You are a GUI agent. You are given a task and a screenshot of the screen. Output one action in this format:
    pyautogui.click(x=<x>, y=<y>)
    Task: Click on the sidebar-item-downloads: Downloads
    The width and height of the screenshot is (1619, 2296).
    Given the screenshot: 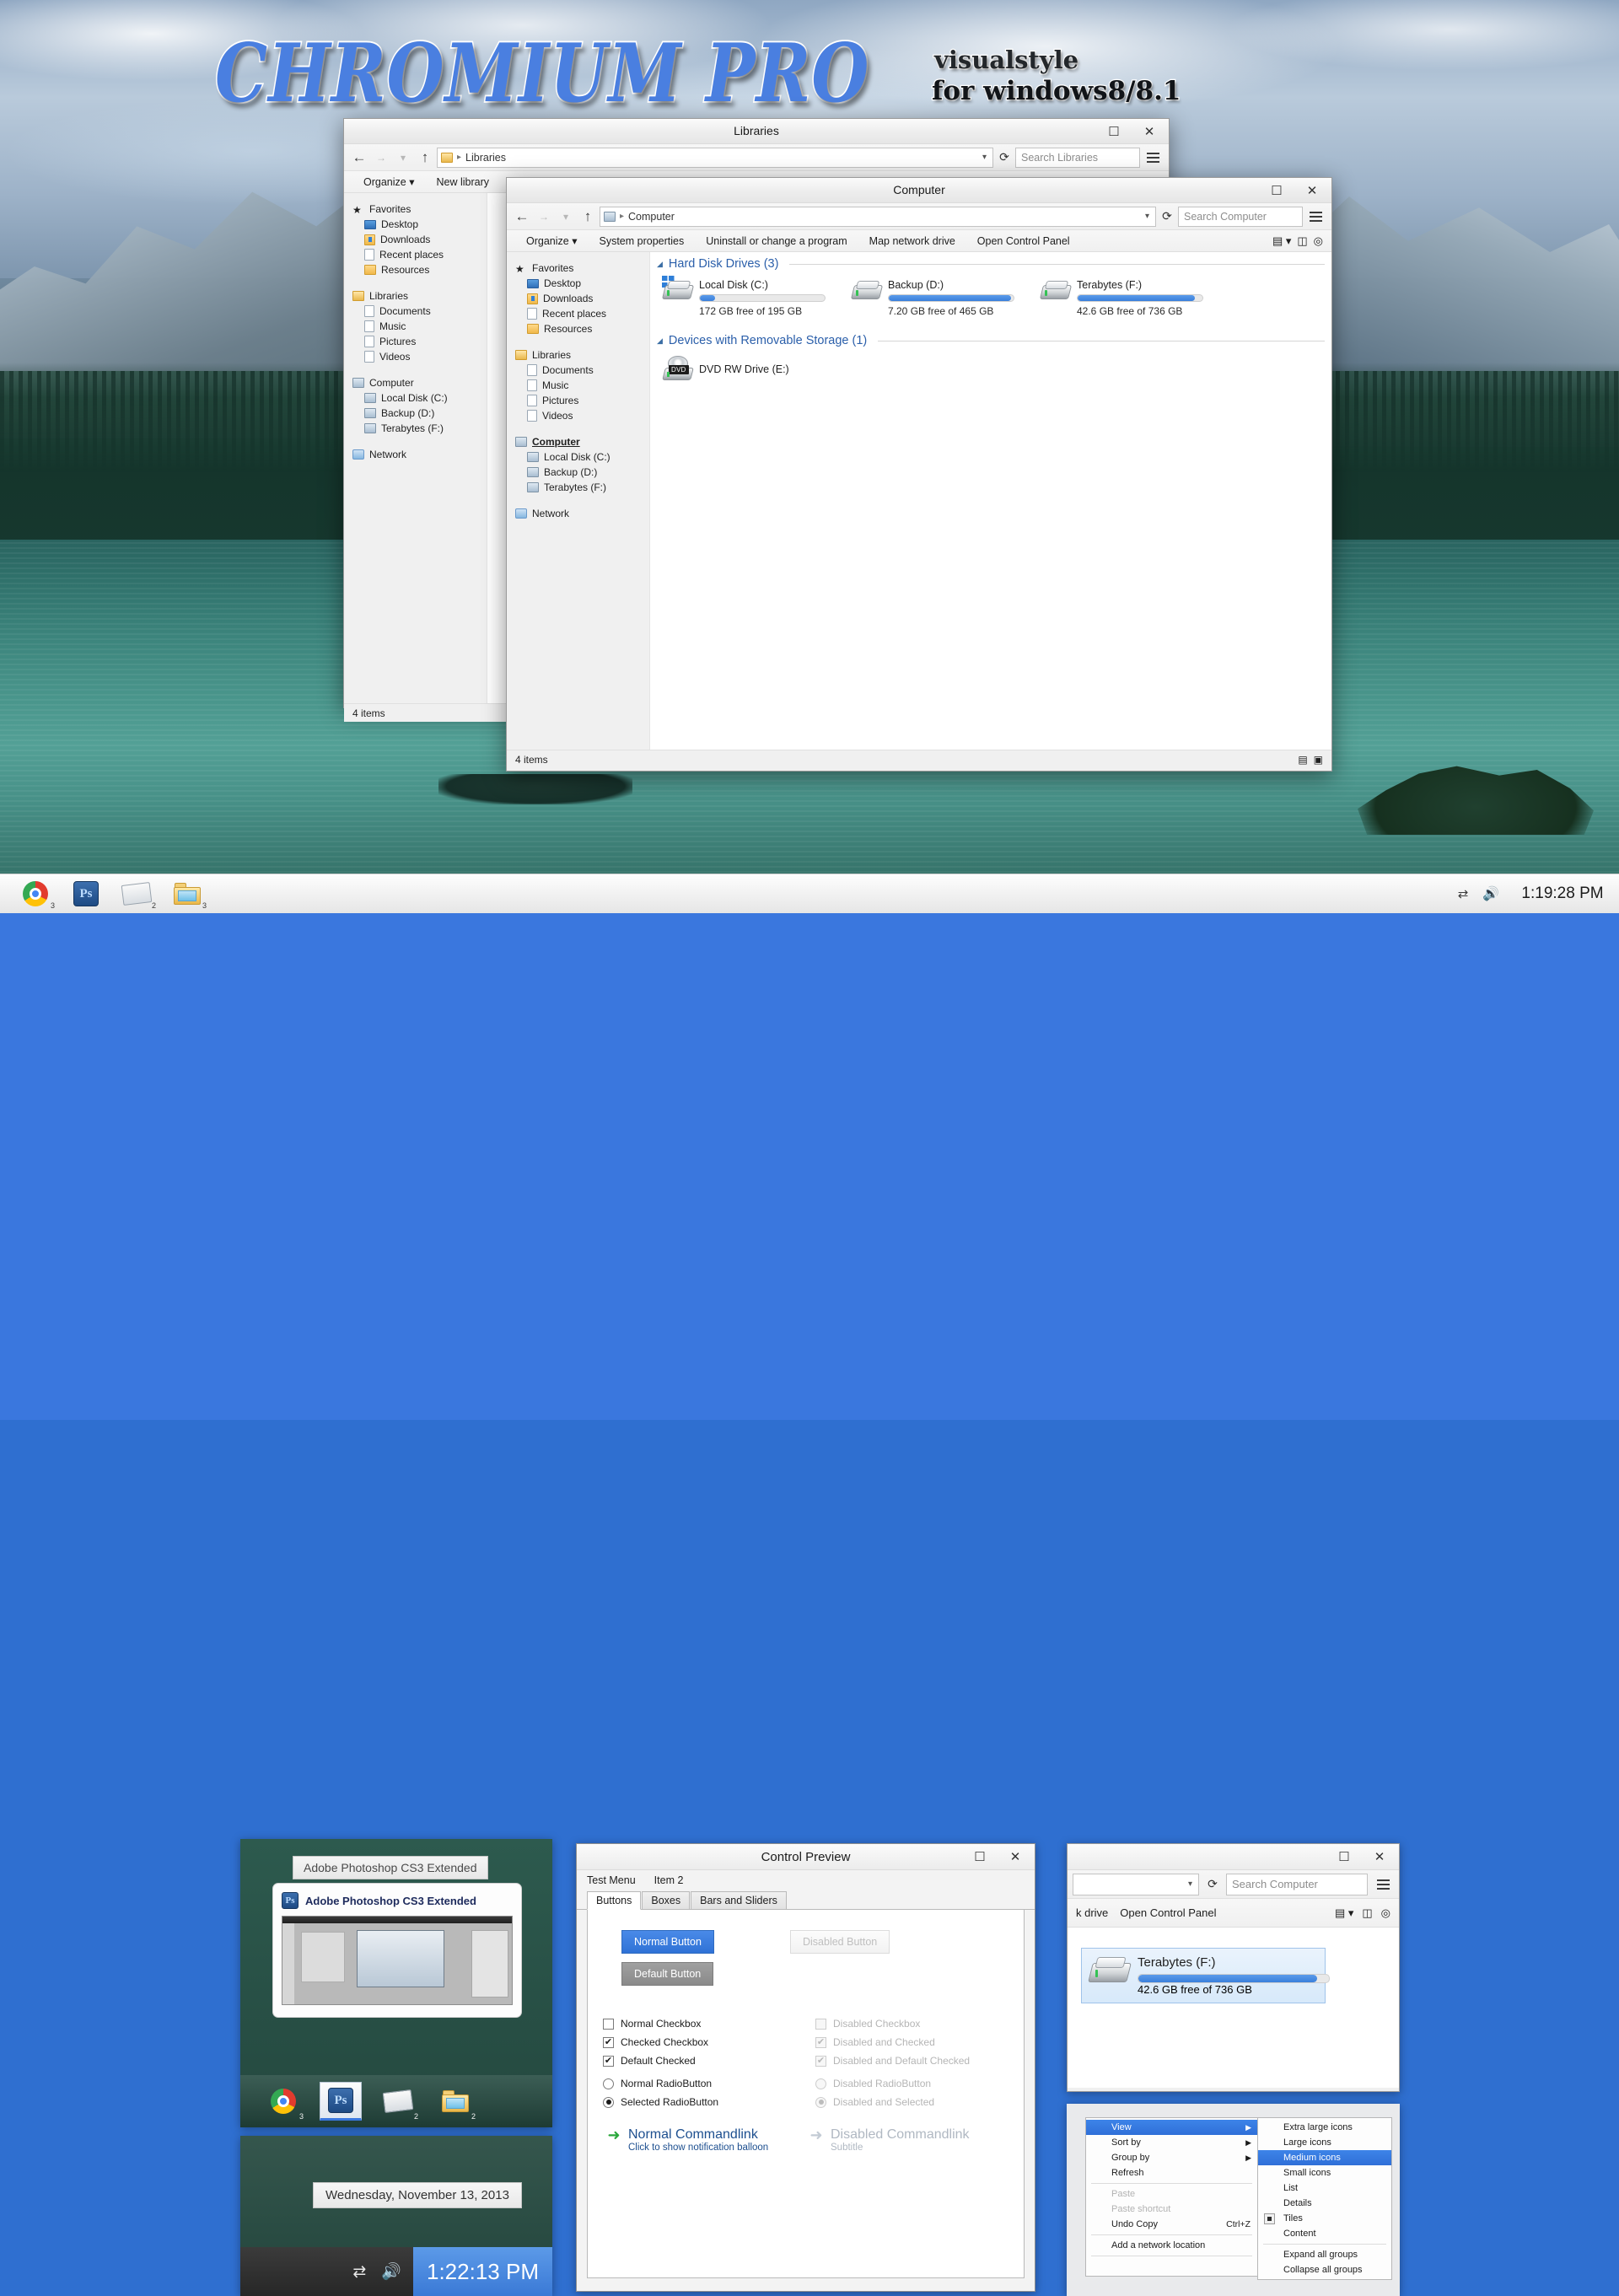 What is the action you would take?
    pyautogui.click(x=419, y=240)
    